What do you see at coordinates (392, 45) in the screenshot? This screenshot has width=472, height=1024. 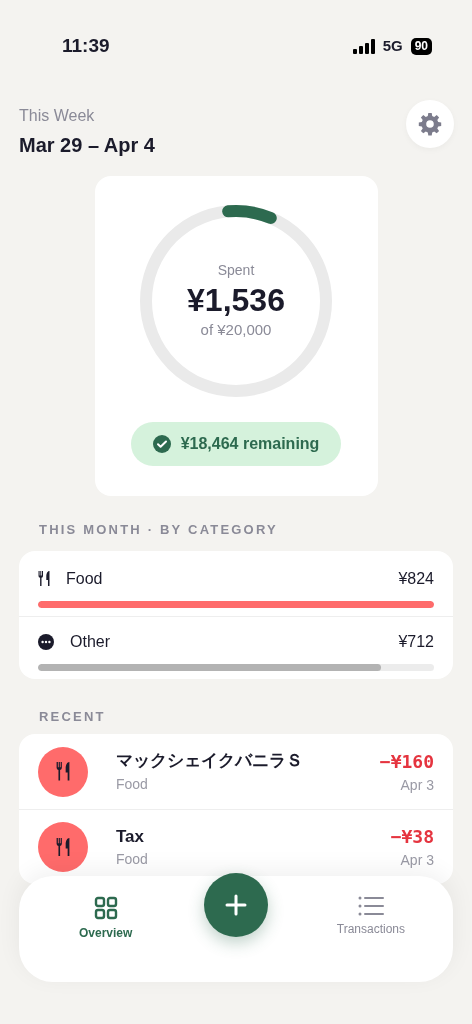 I see `network-label: 5G` at bounding box center [392, 45].